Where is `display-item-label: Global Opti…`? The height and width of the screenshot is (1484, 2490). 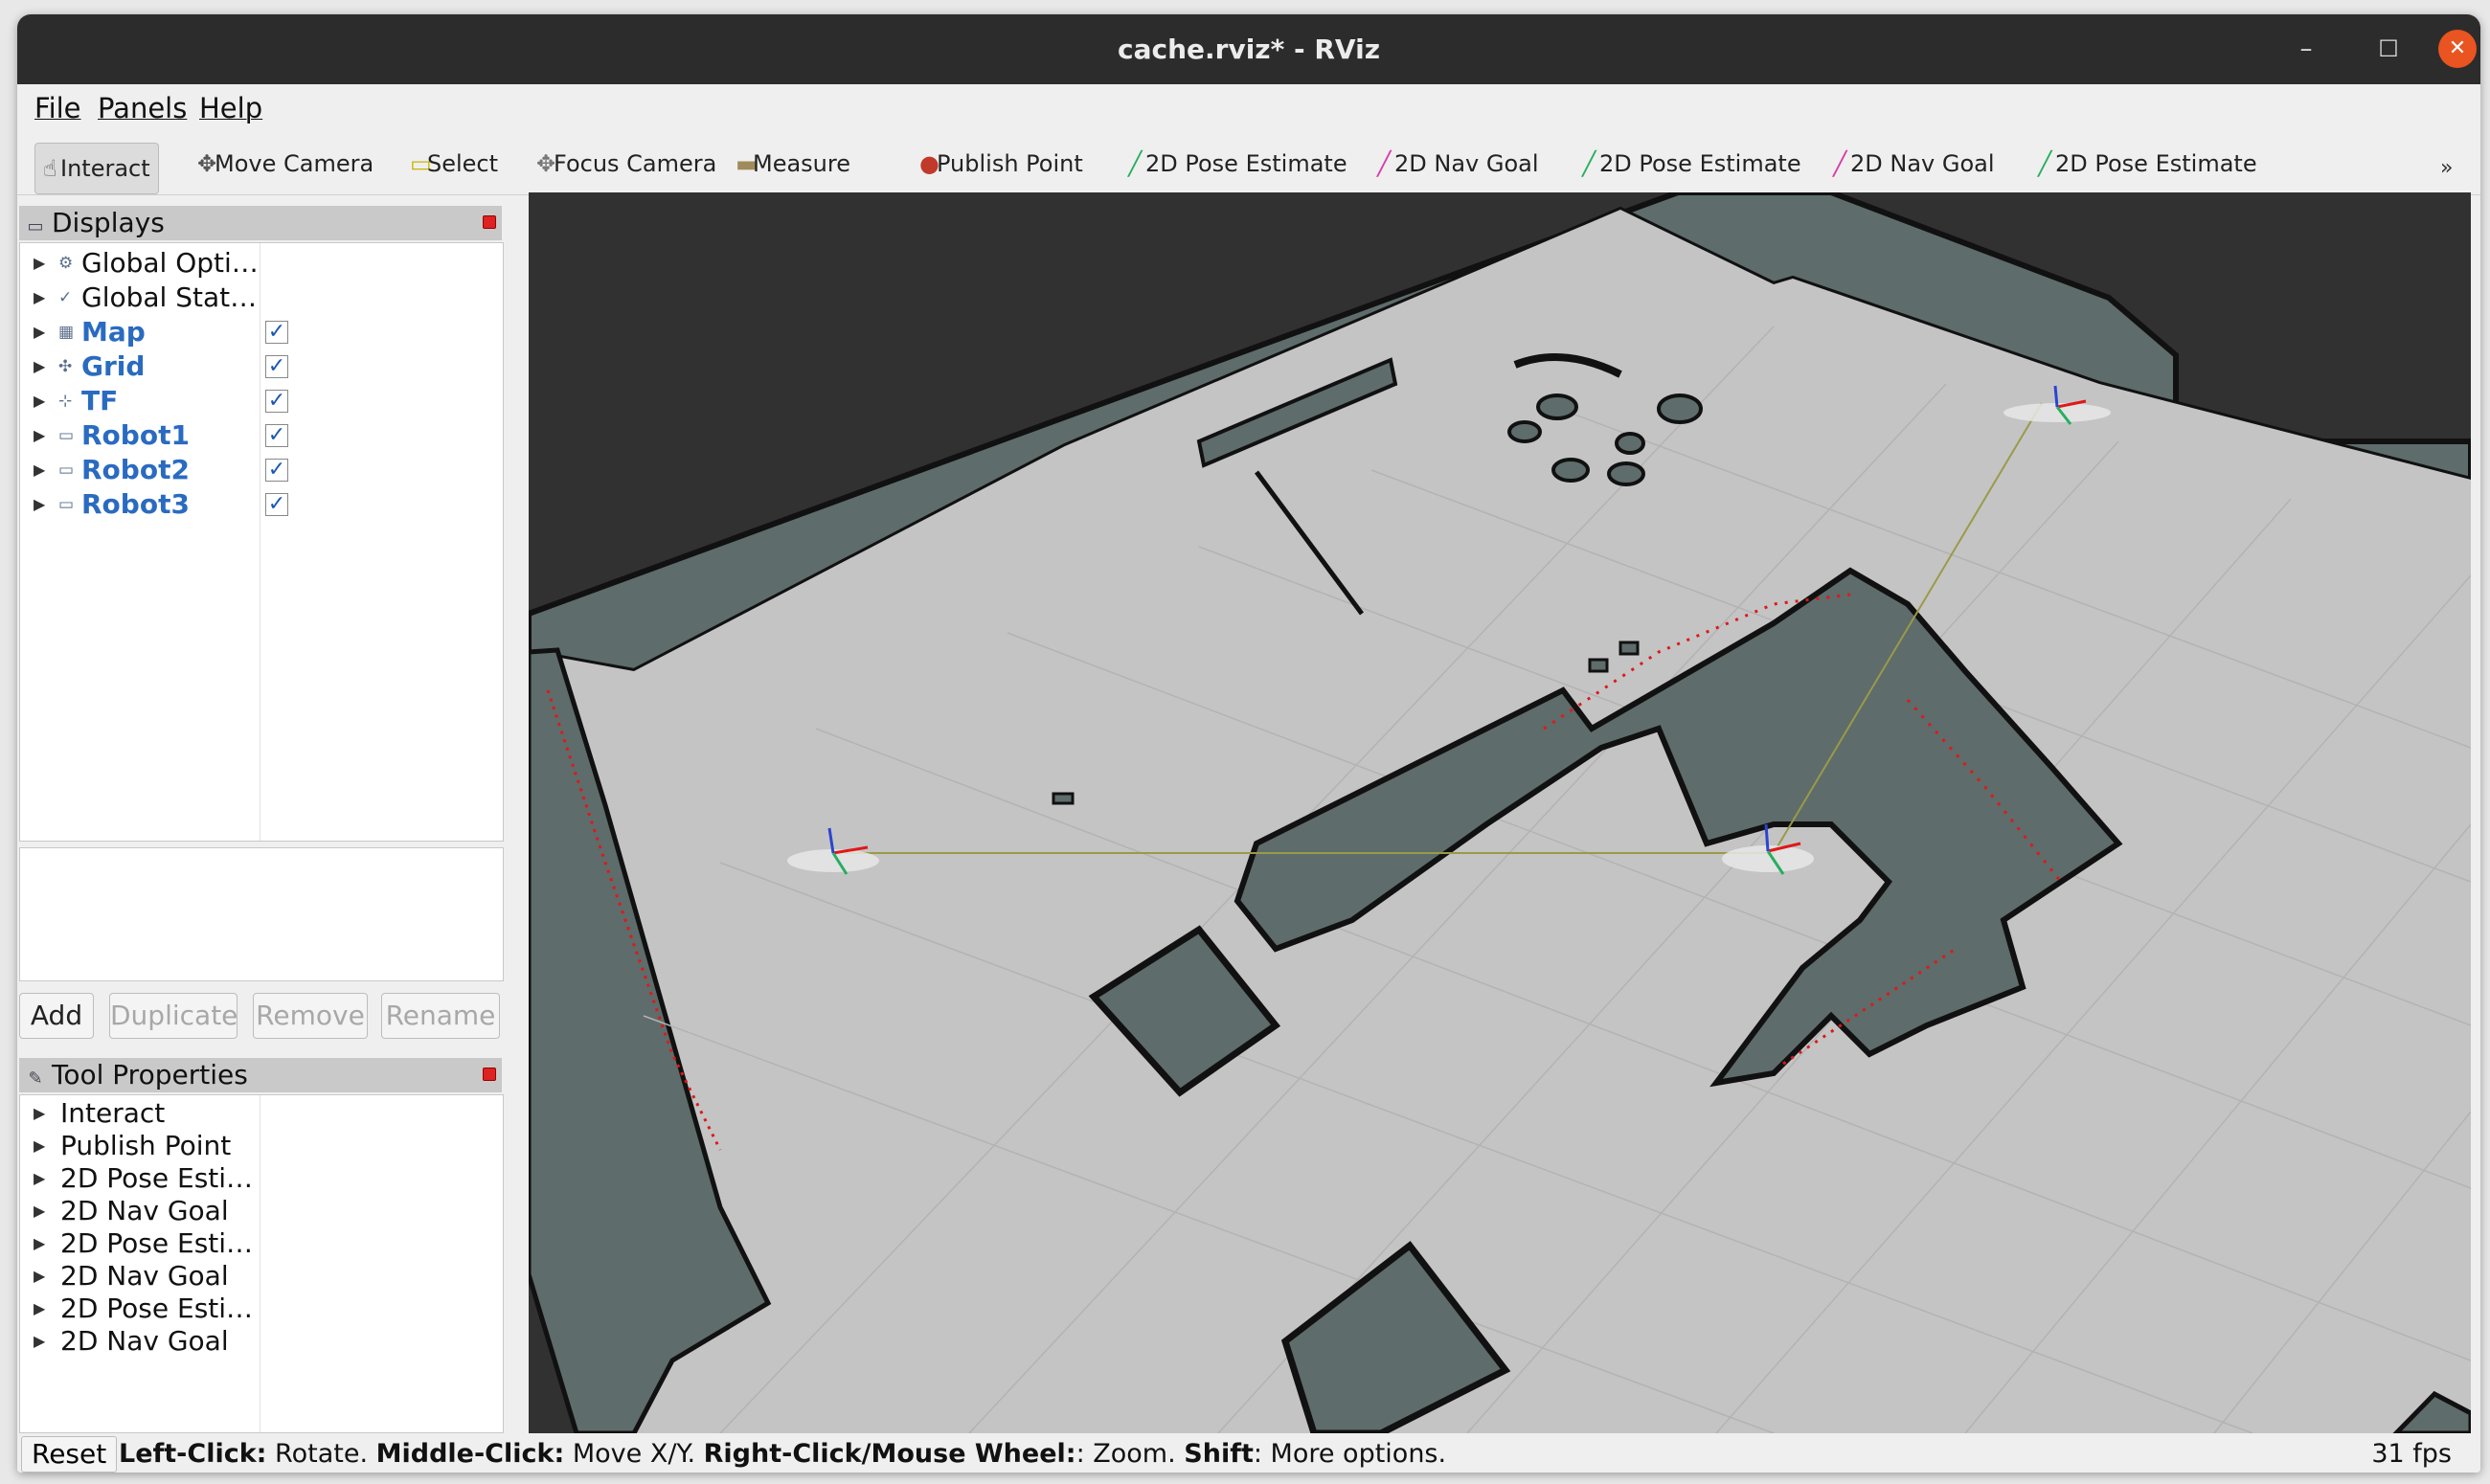 display-item-label: Global Opti… is located at coordinates (170, 263).